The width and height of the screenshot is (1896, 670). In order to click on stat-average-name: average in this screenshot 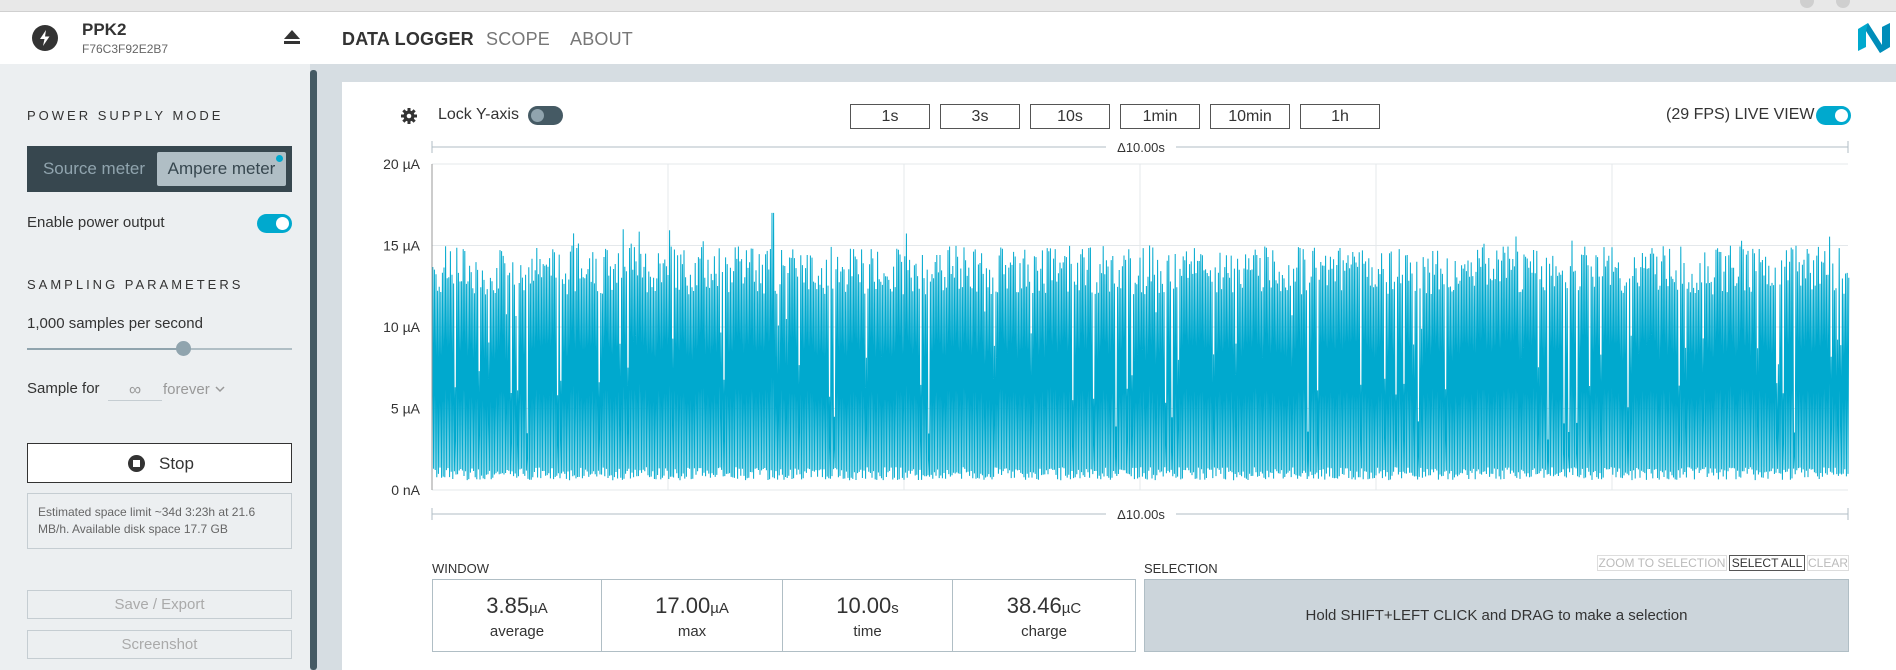, I will do `click(517, 631)`.